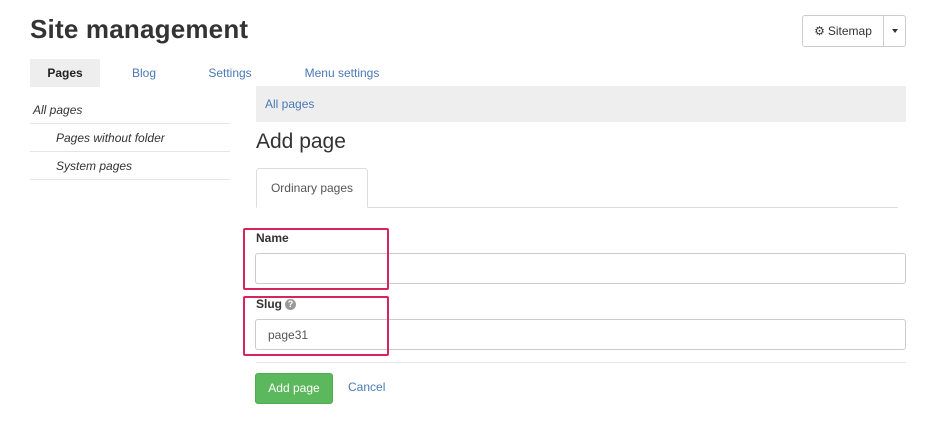  What do you see at coordinates (316, 326) in the screenshot?
I see `slug-field-highlight` at bounding box center [316, 326].